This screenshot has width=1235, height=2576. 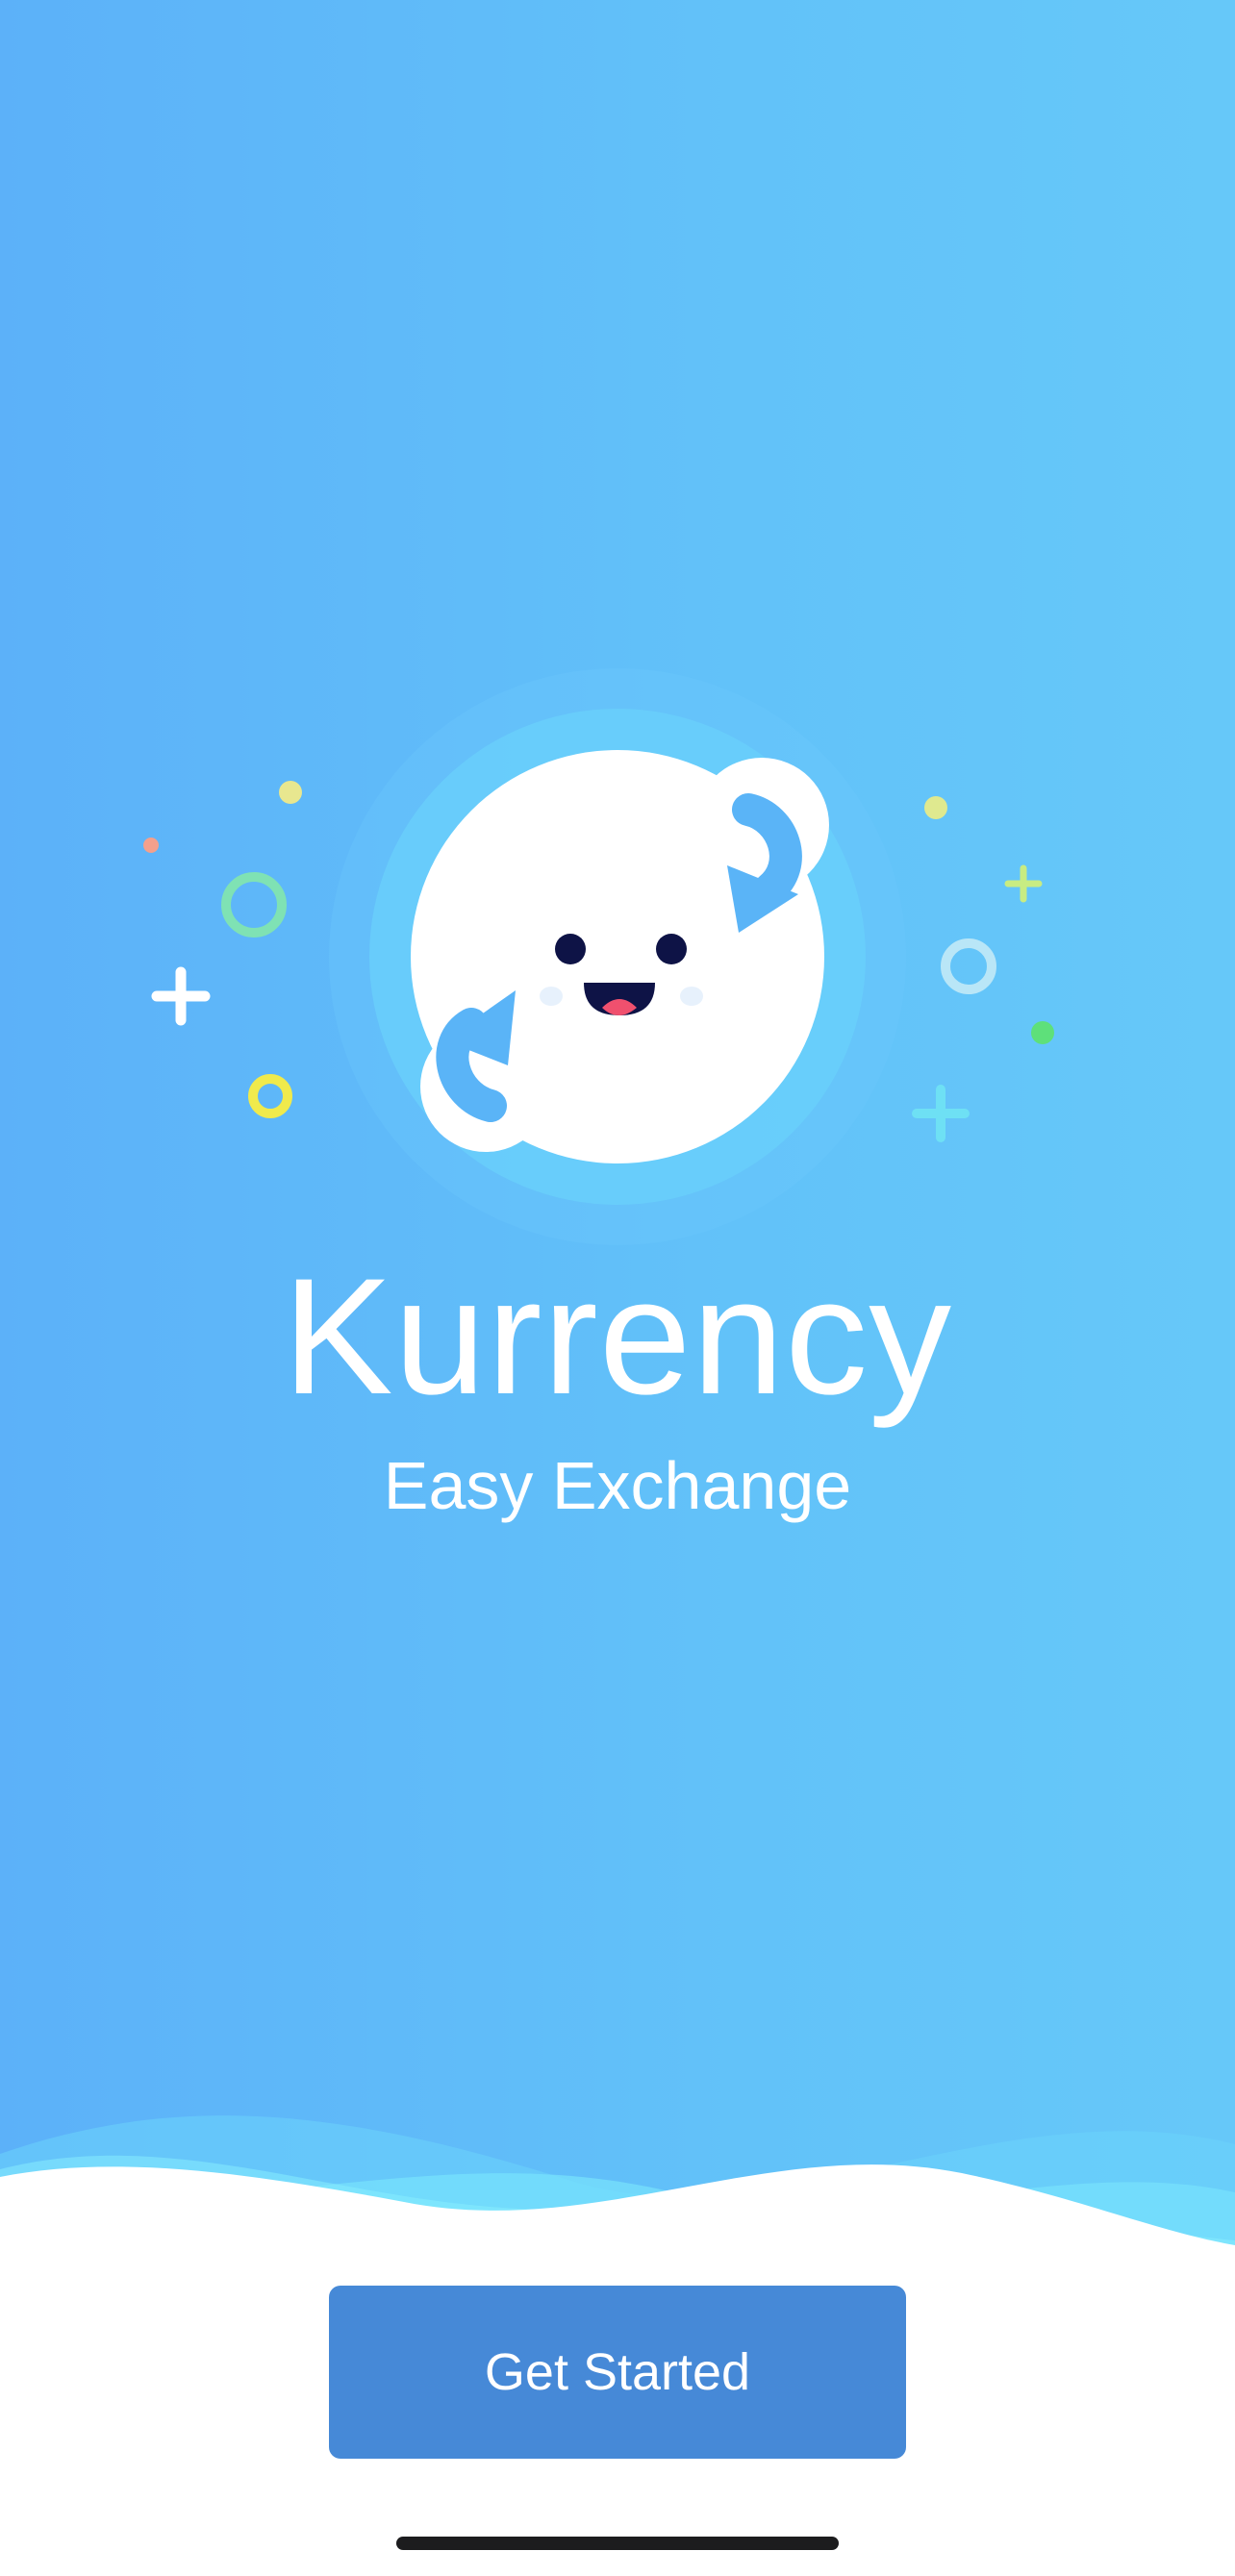 What do you see at coordinates (570, 949) in the screenshot?
I see `left-eye` at bounding box center [570, 949].